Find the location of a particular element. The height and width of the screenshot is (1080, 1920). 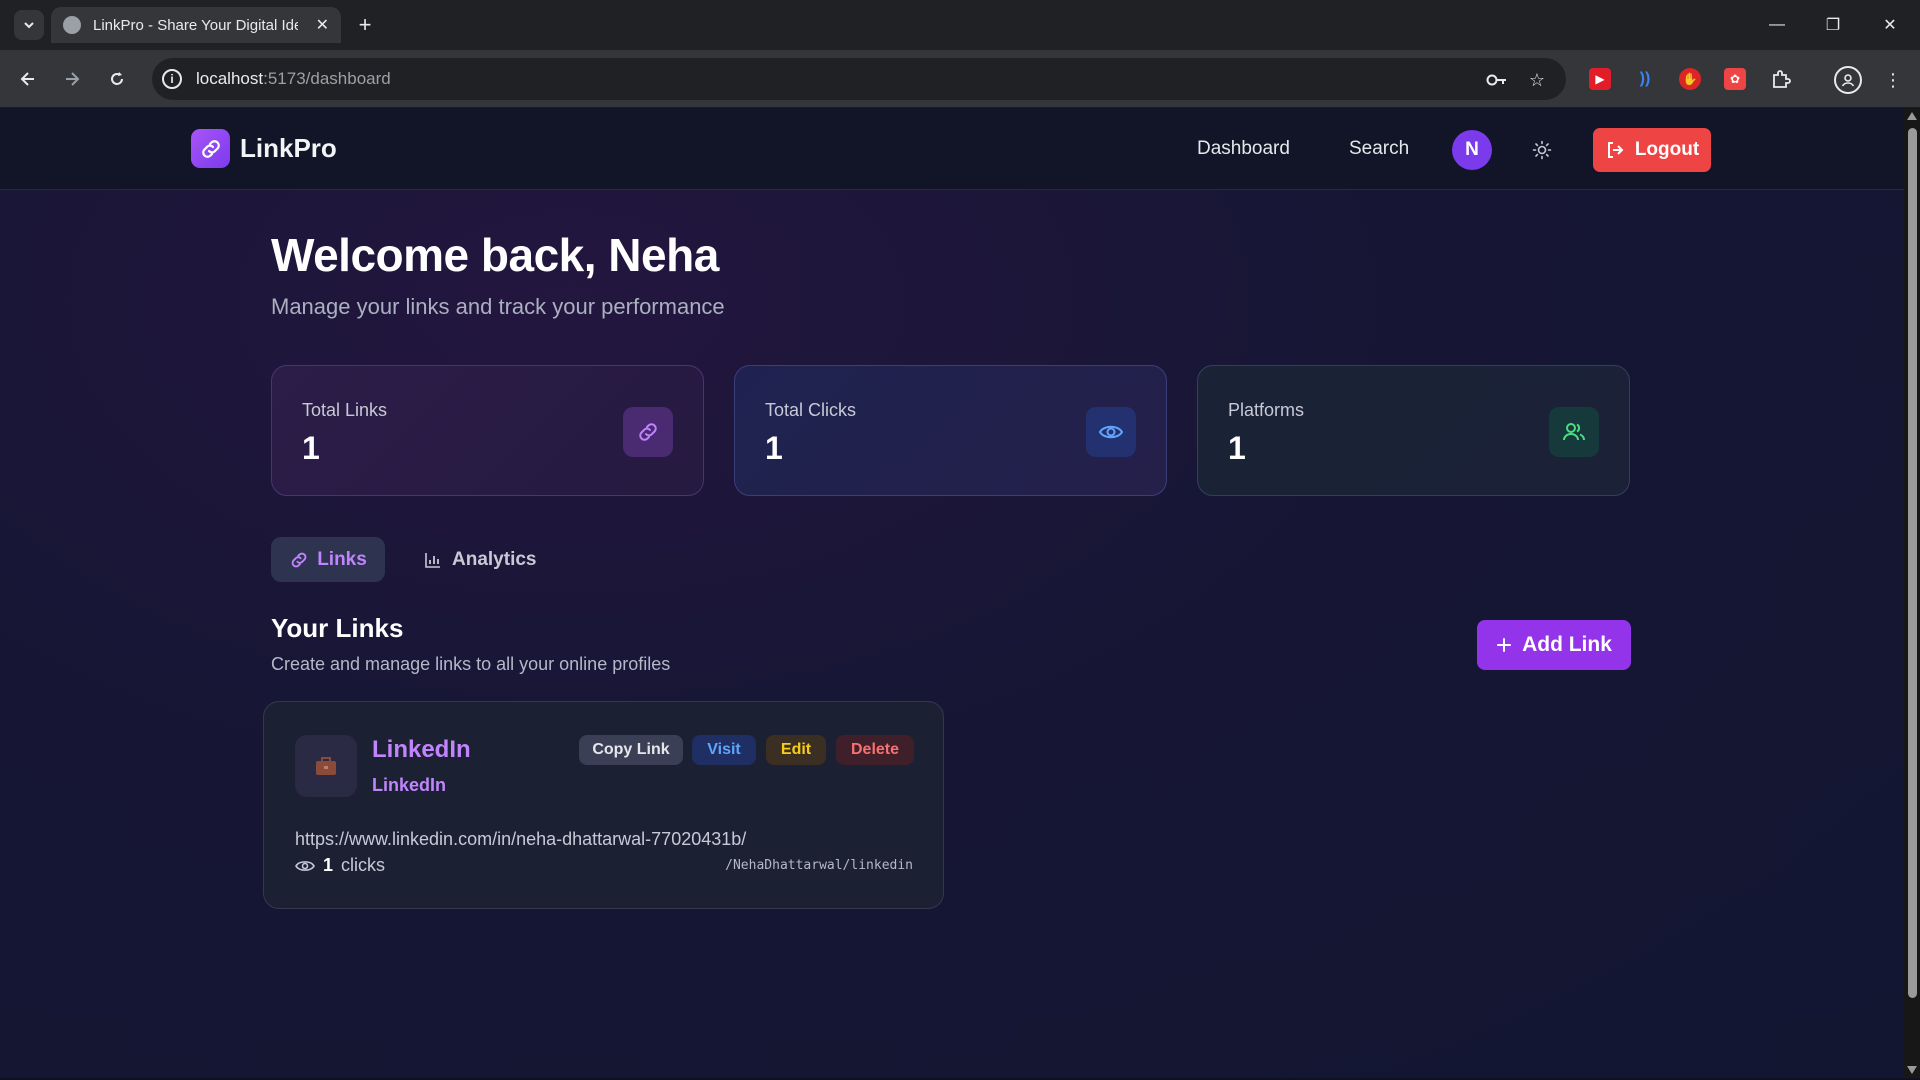

extension-icon-2: )) is located at coordinates (1645, 79).